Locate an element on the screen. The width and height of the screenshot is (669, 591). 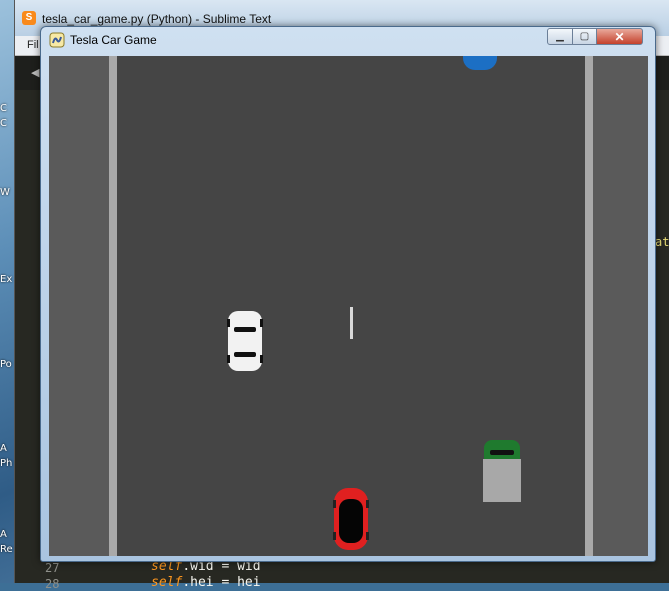
menu-file: Fil is located at coordinates (33, 45).